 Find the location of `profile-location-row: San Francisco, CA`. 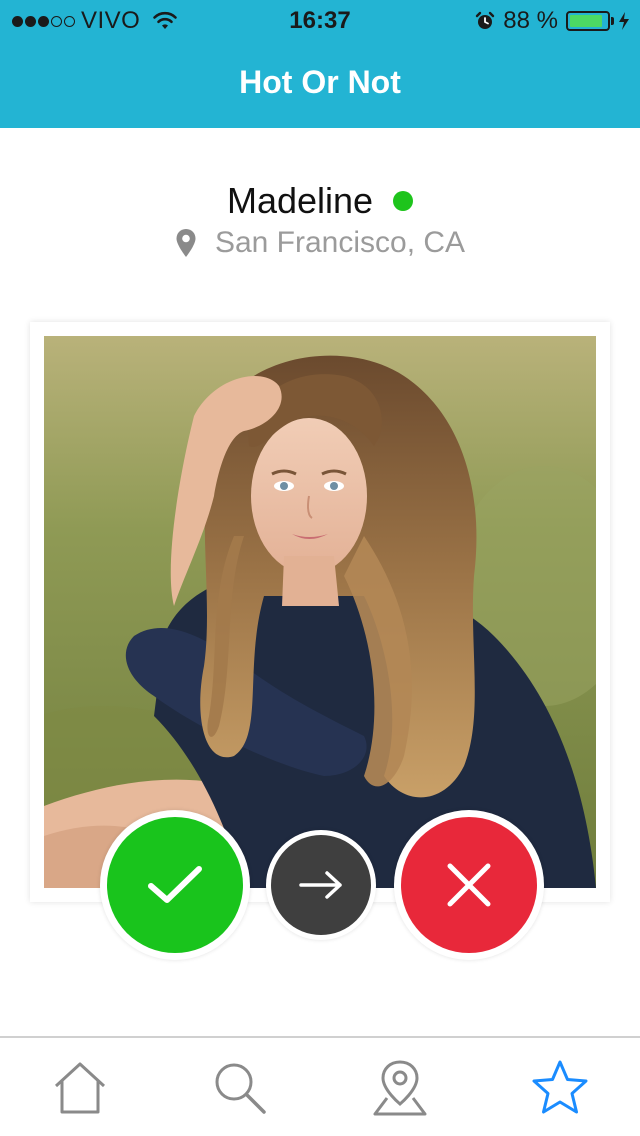

profile-location-row: San Francisco, CA is located at coordinates (320, 243).